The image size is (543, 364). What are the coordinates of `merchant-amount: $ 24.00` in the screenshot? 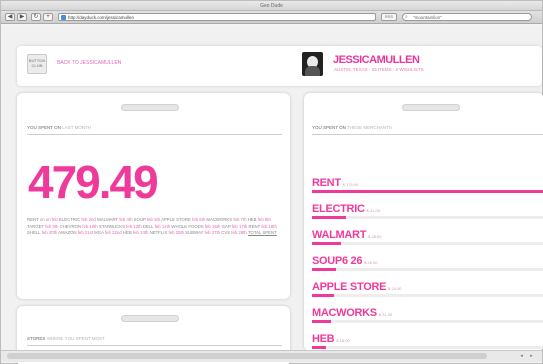 It's located at (395, 288).